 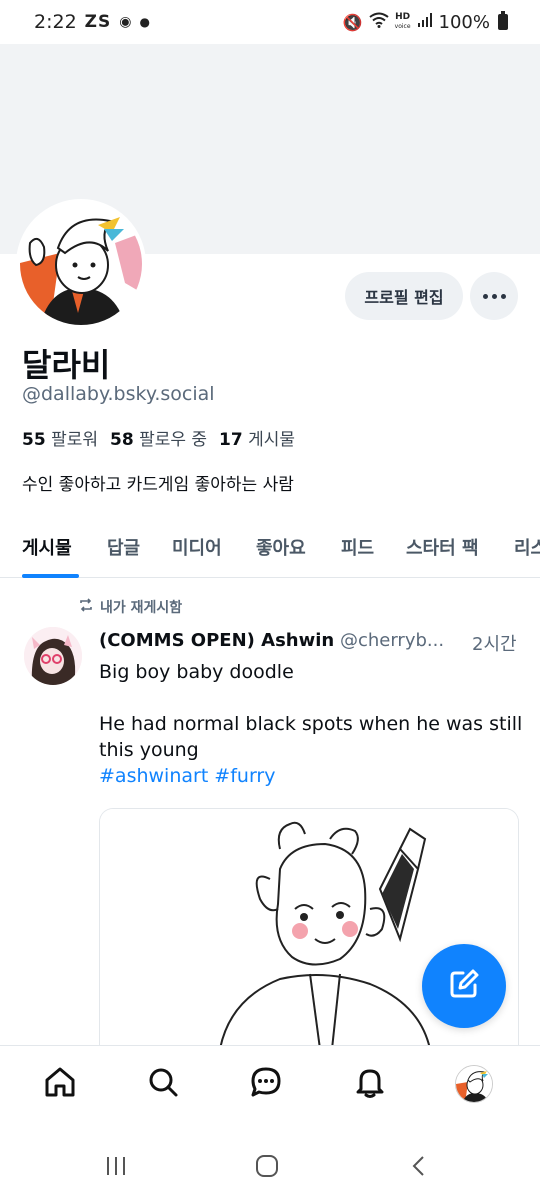 I want to click on posts-count: 17, so click(x=231, y=440).